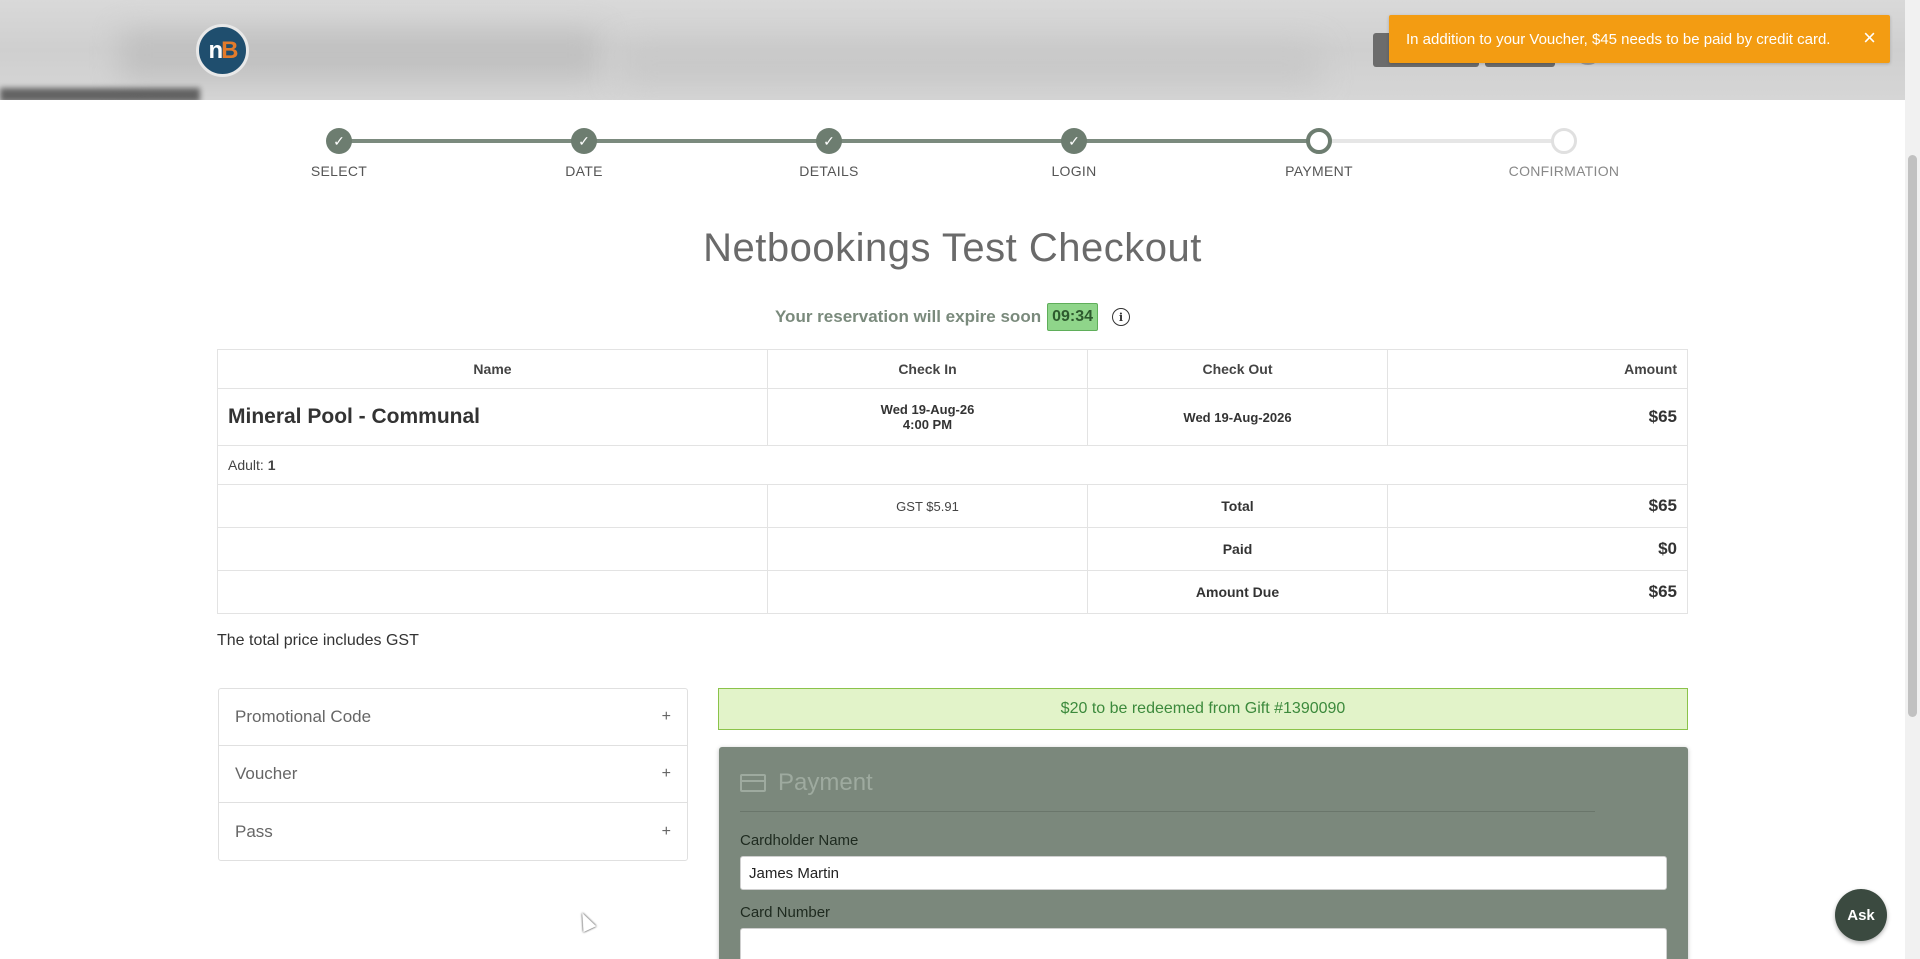  I want to click on table-row: Paid $0, so click(952, 549).